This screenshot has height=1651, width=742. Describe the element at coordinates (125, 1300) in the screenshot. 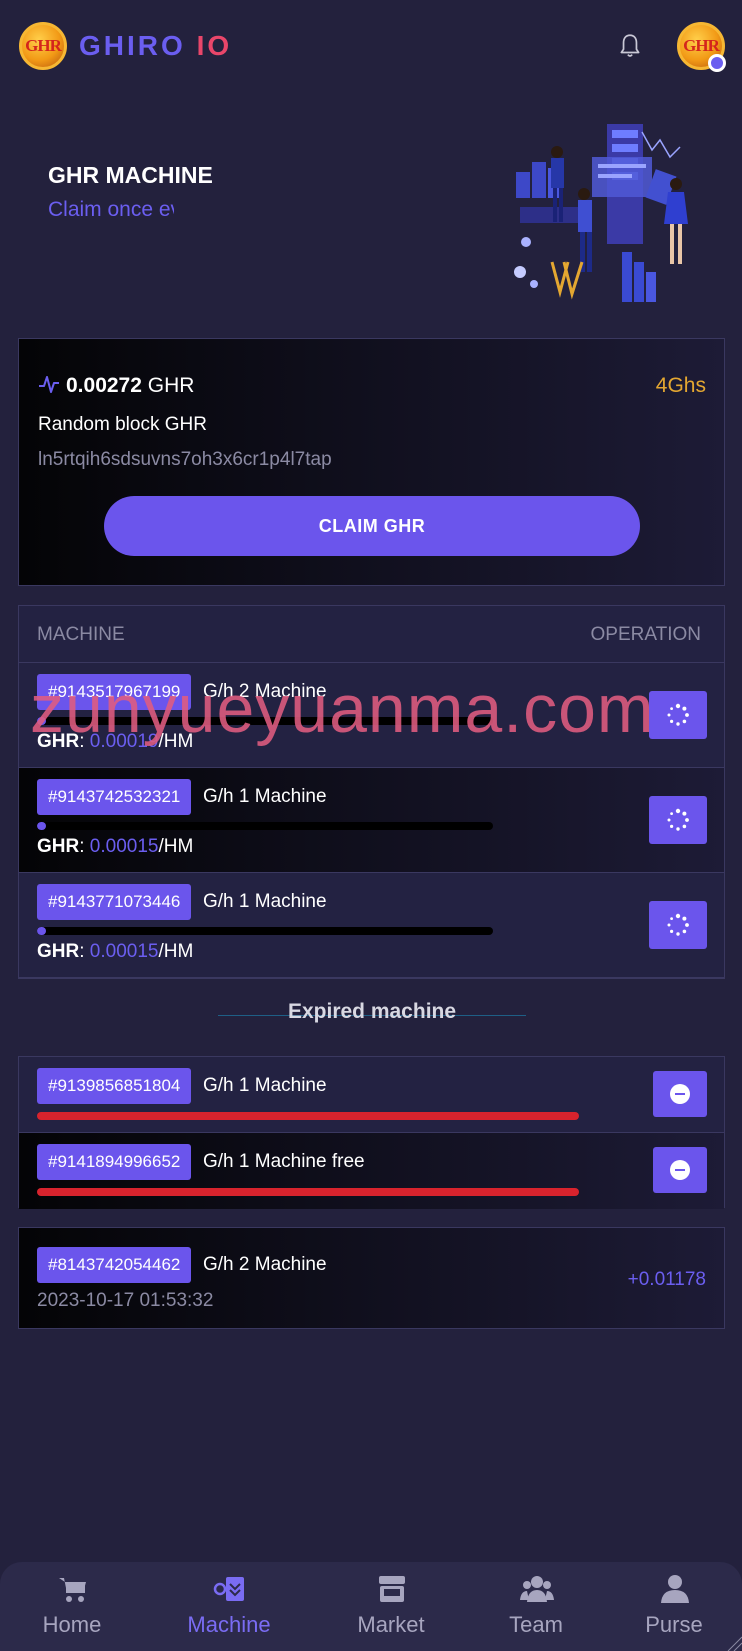

I see `record-timestamp: 2023-10-17 01:53:32` at that location.